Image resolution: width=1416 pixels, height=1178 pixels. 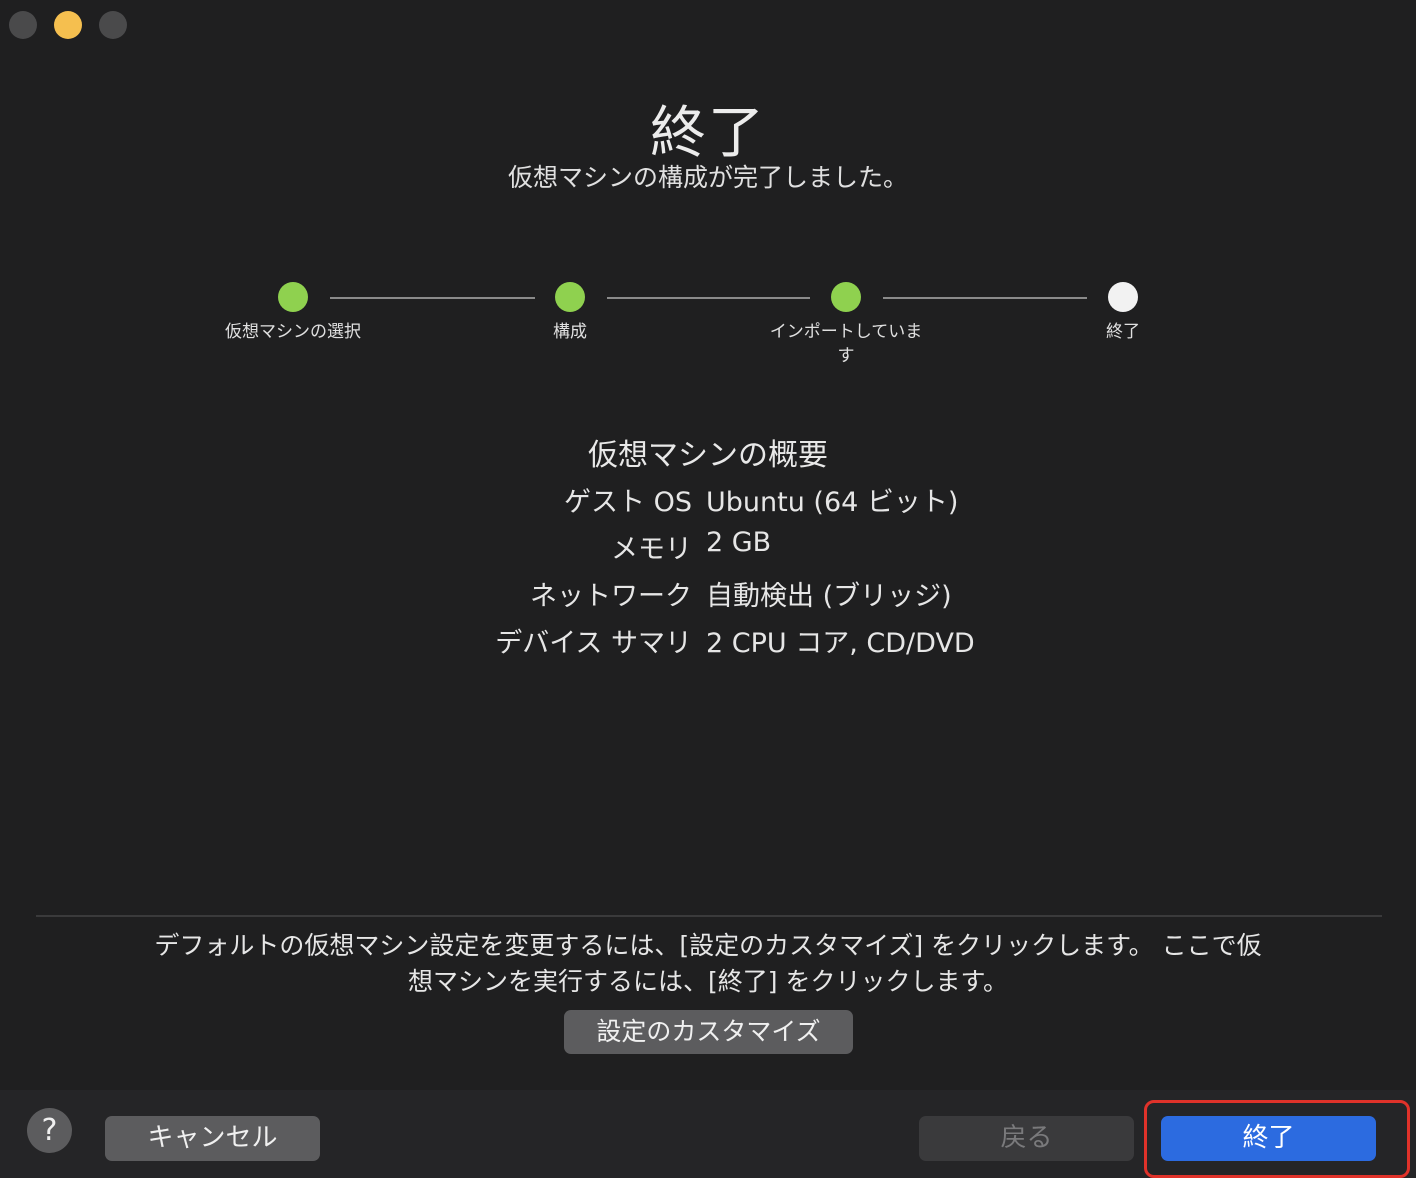 I want to click on window-controls, so click(x=68, y=25).